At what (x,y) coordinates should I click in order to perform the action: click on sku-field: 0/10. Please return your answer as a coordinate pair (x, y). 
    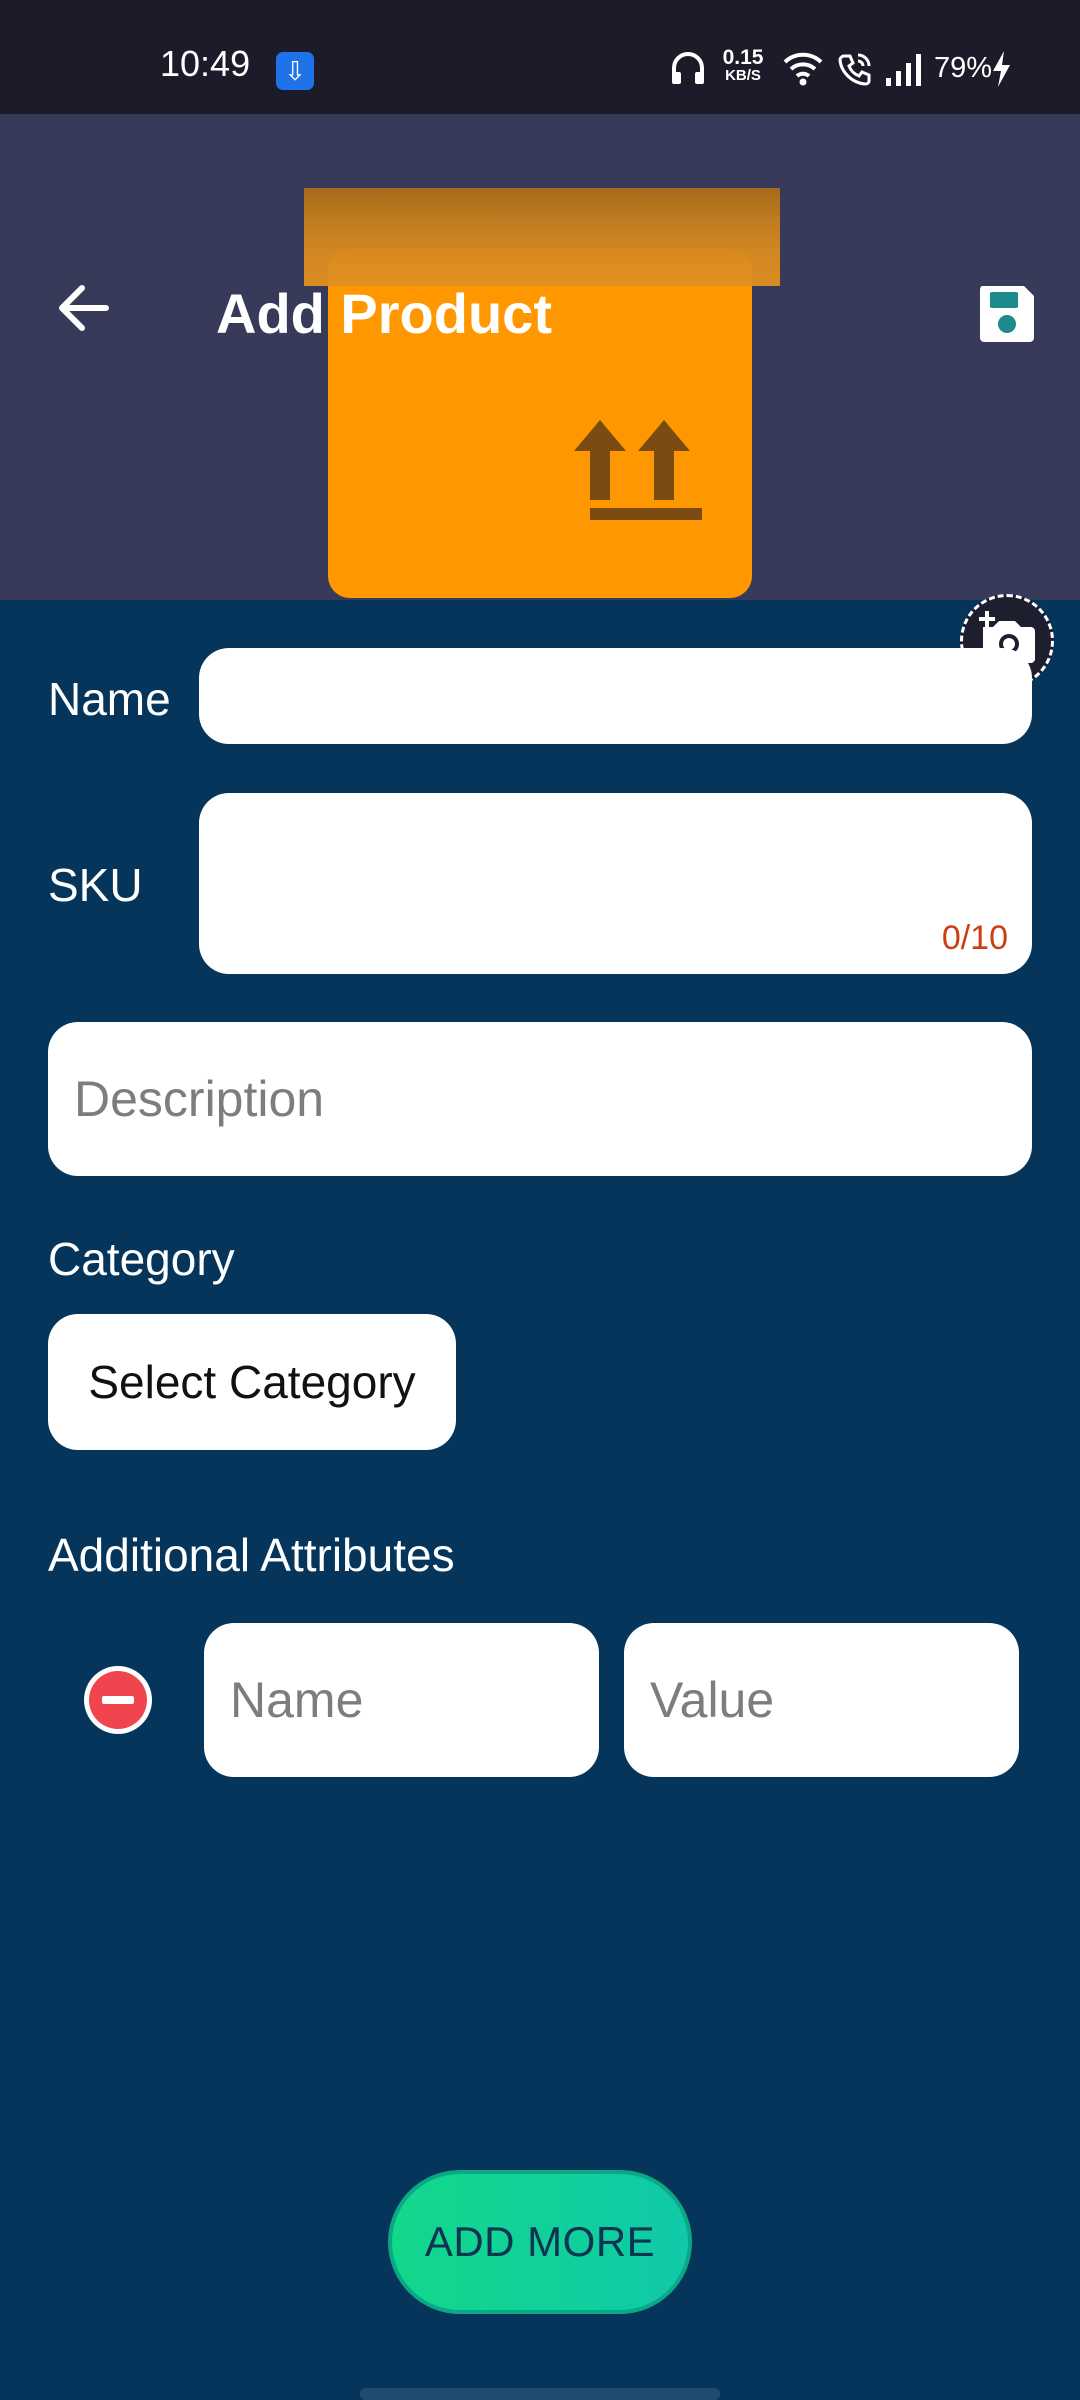
    Looking at the image, I should click on (615, 883).